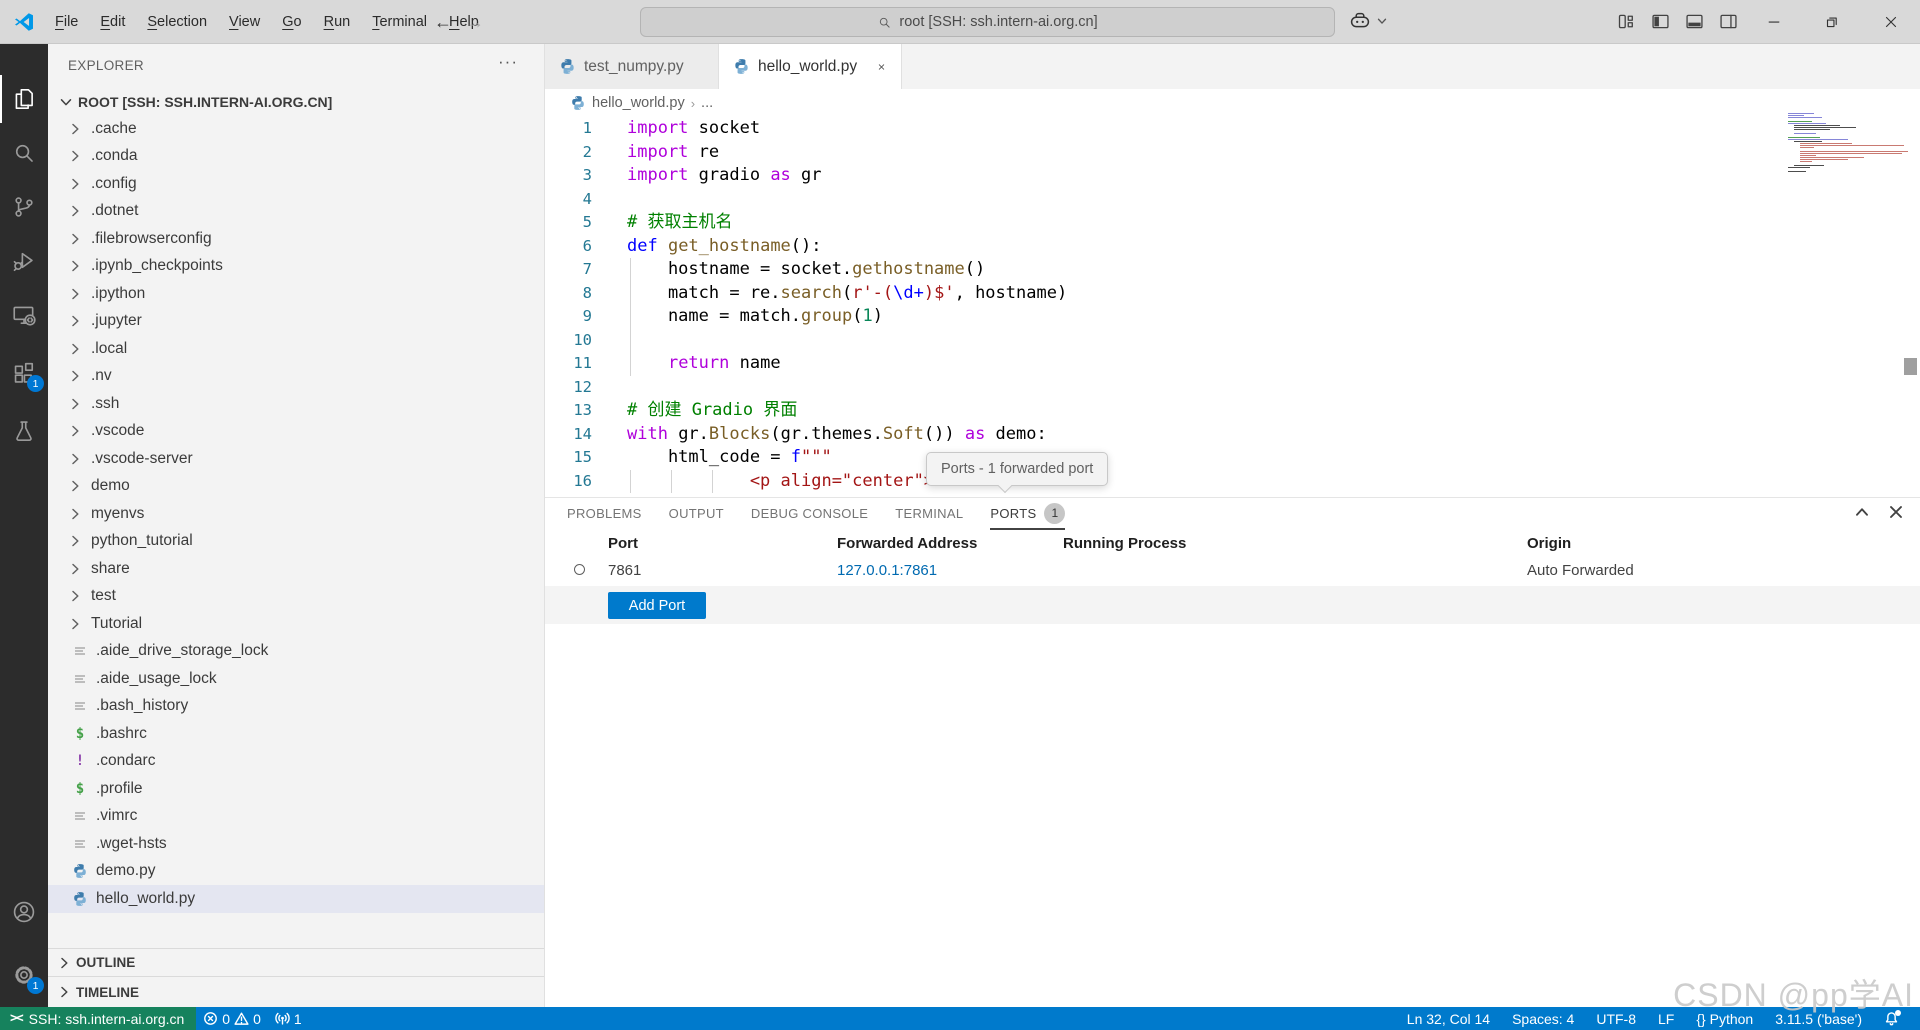 The image size is (1920, 1030). I want to click on tree-item-.vscode-server: .vscode-server, so click(296, 459).